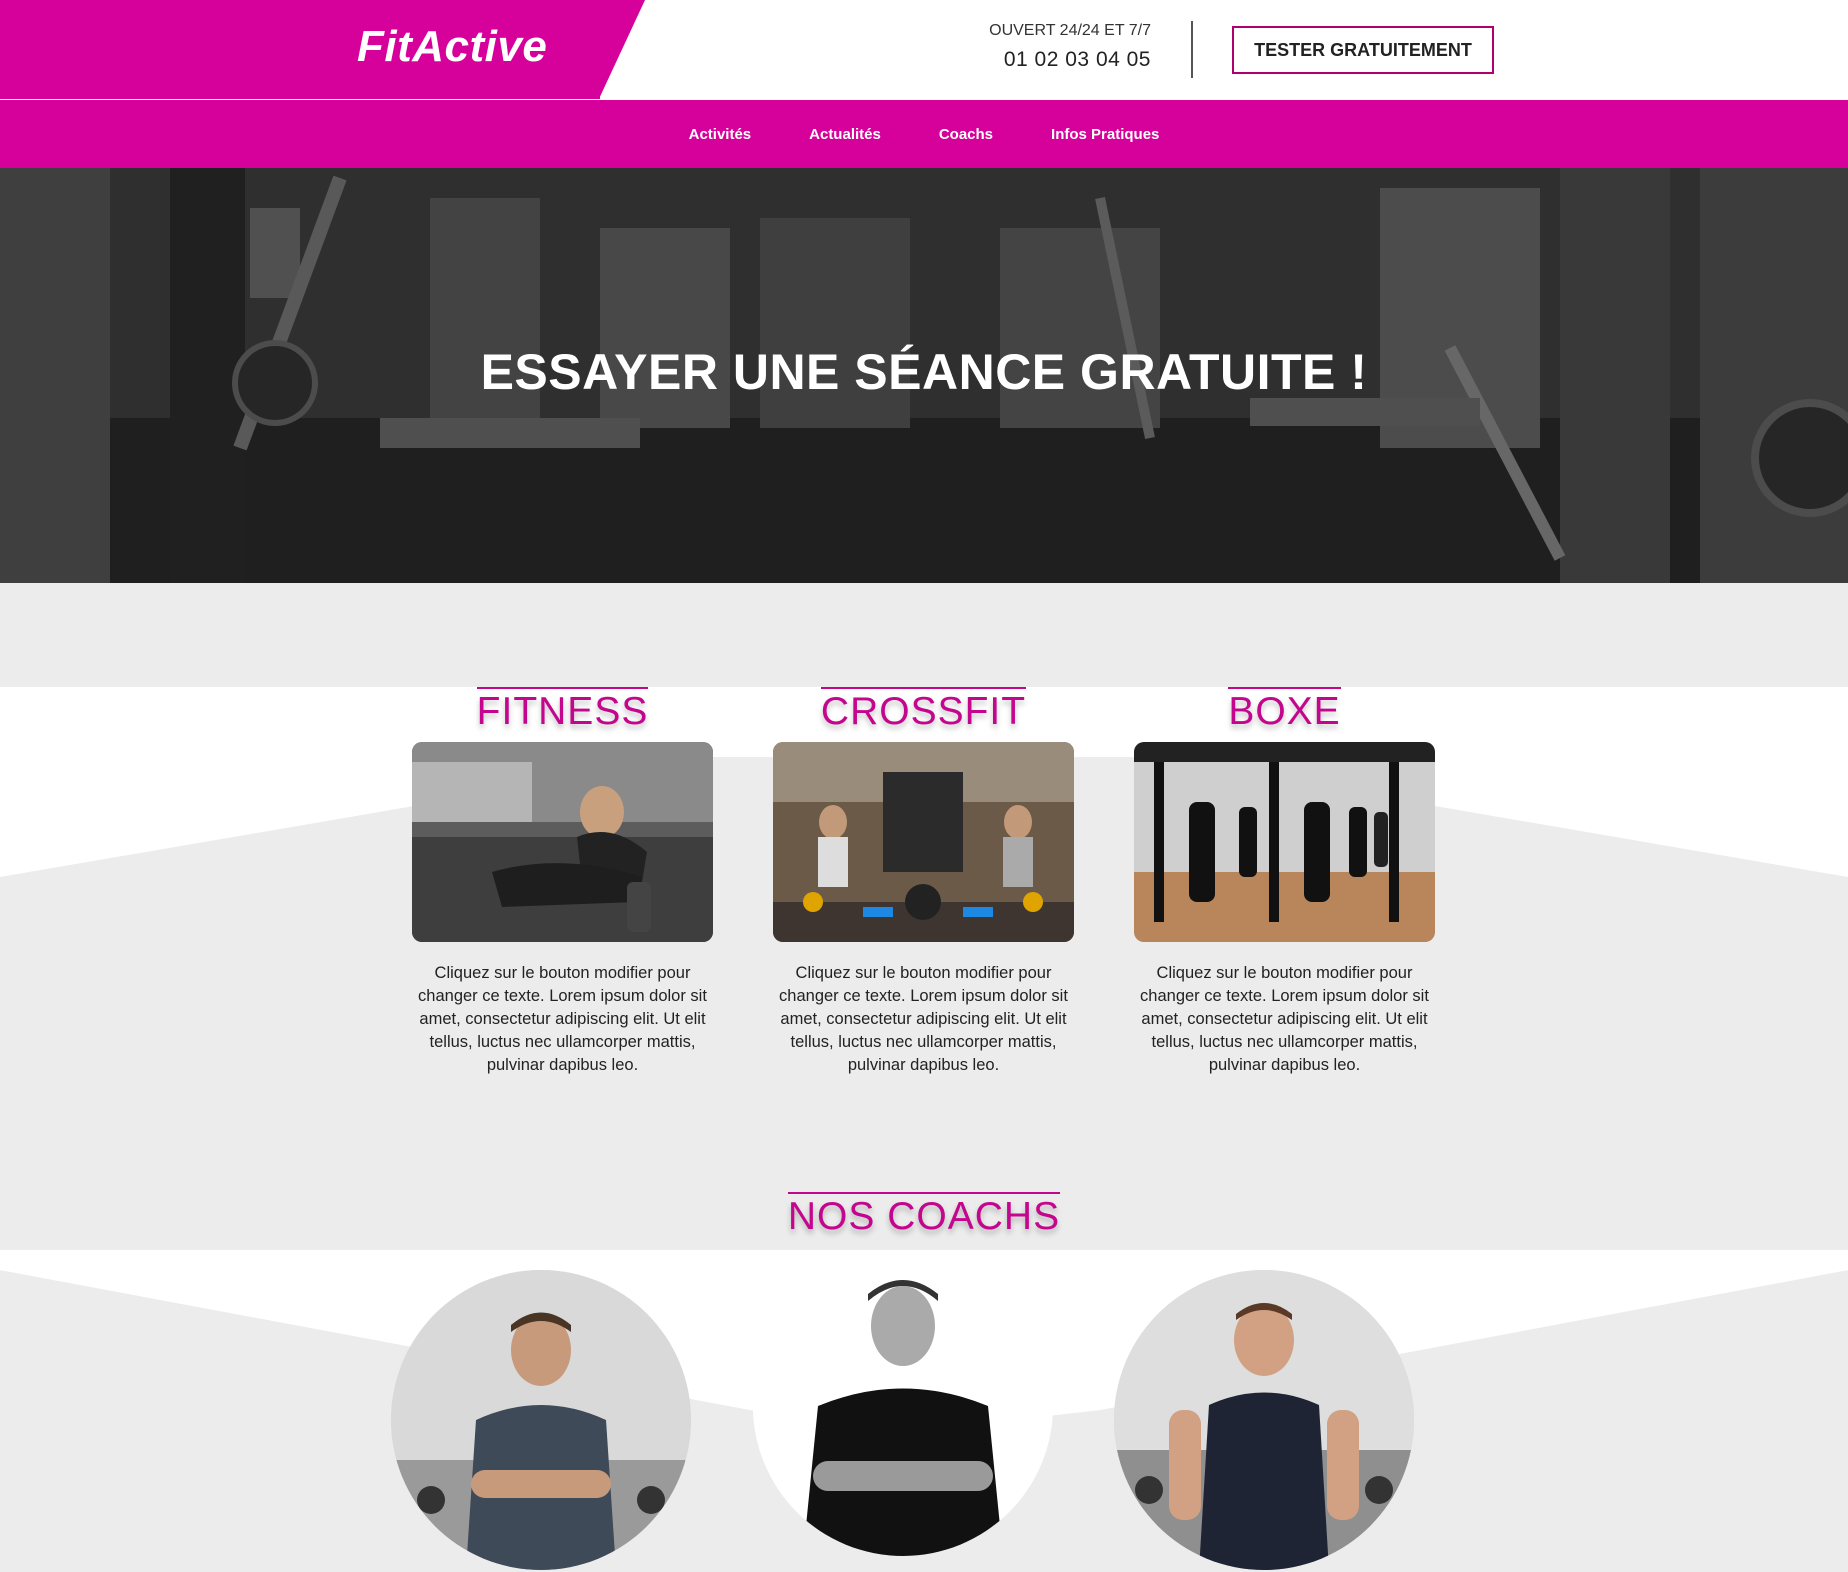 Image resolution: width=1848 pixels, height=1572 pixels. Describe the element at coordinates (966, 134) in the screenshot. I see `nav-item-coachs: Coachs` at that location.